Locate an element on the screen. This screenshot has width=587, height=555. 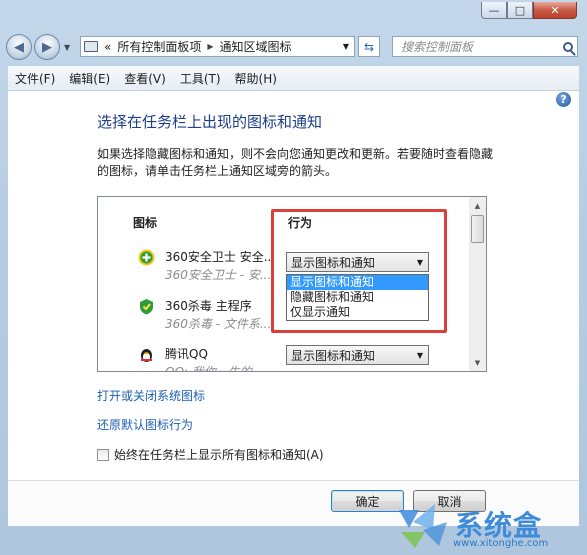
maximize-button: □ is located at coordinates (520, 10).